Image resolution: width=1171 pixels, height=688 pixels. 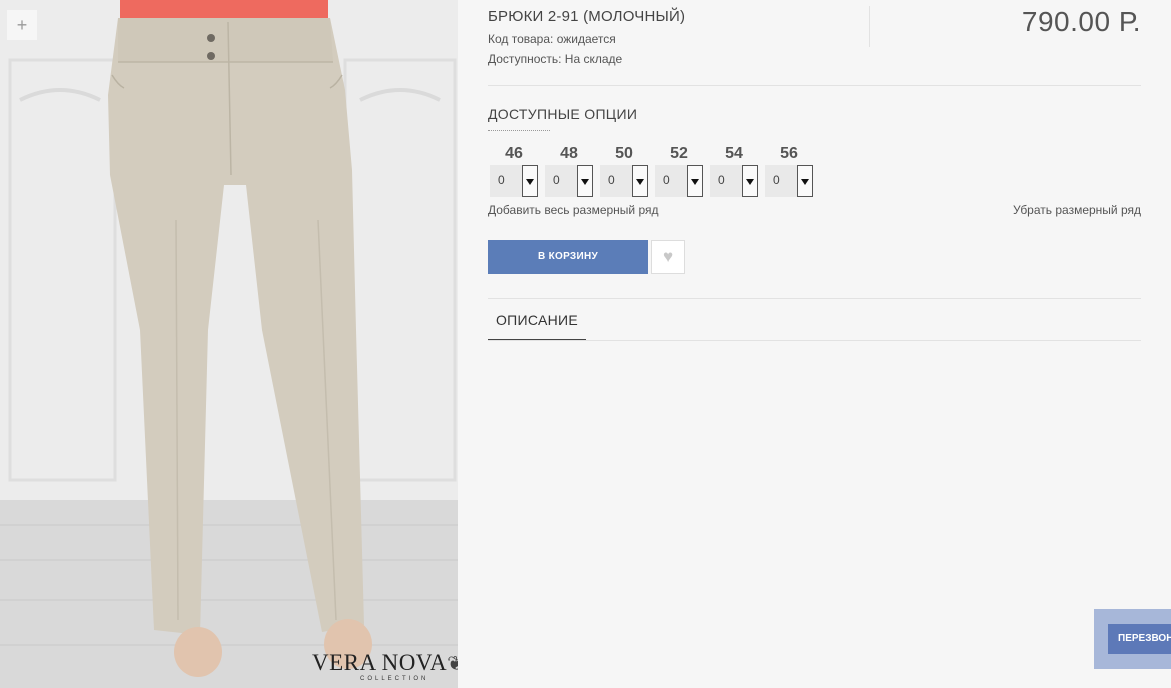 I want to click on wishlist-button: ♥, so click(x=668, y=257).